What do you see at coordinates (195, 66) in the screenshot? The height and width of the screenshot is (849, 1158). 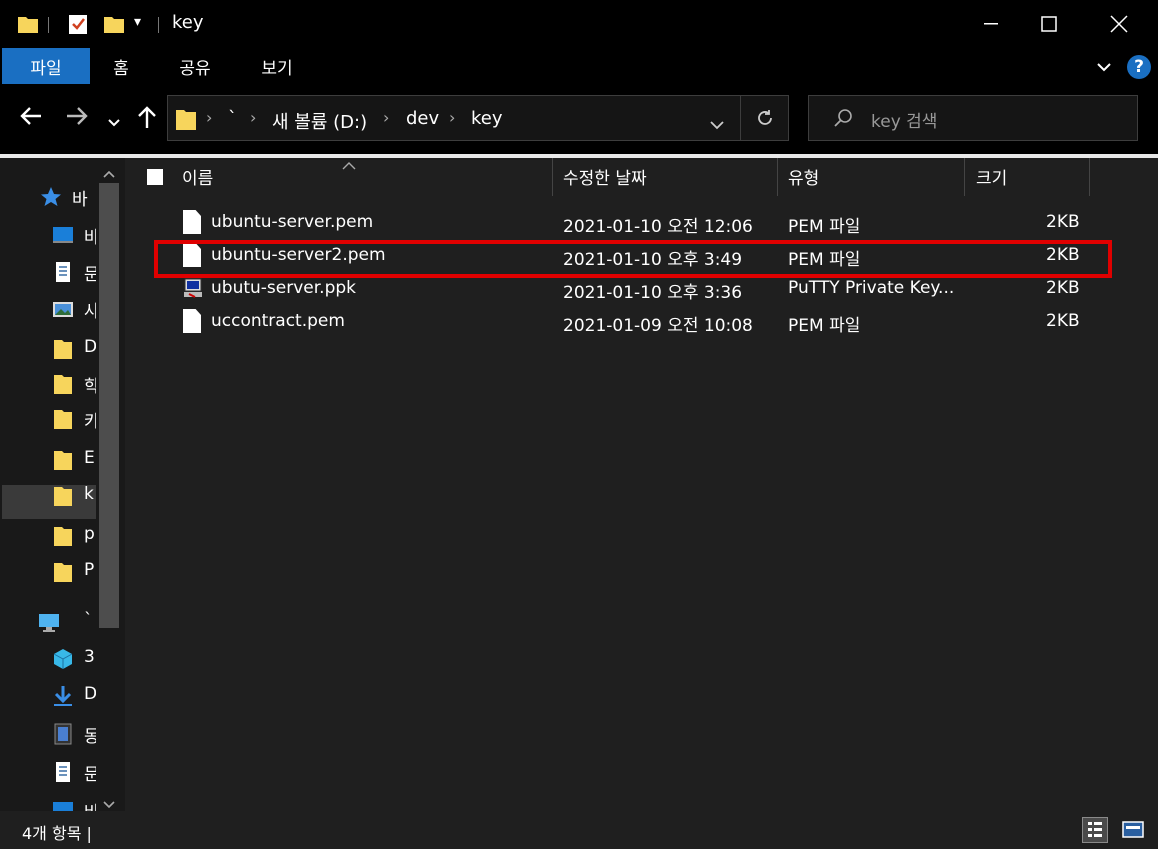 I see `tab-share: 공유` at bounding box center [195, 66].